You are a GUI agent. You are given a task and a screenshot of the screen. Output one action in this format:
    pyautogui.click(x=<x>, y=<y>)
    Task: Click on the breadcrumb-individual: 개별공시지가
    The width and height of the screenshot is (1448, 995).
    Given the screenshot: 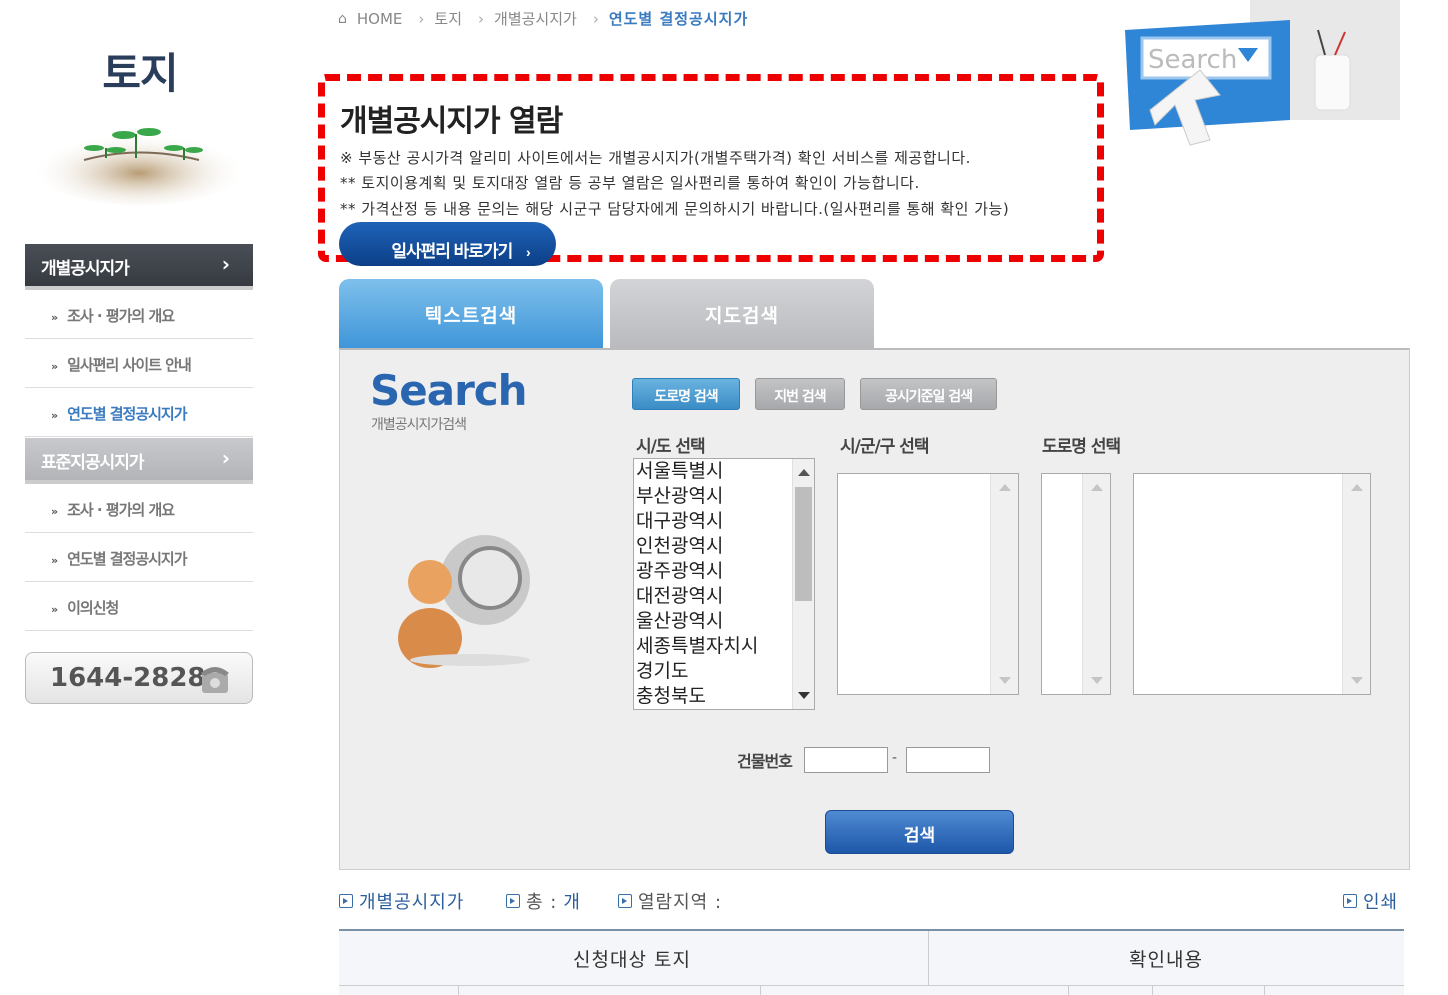 What is the action you would take?
    pyautogui.click(x=535, y=18)
    